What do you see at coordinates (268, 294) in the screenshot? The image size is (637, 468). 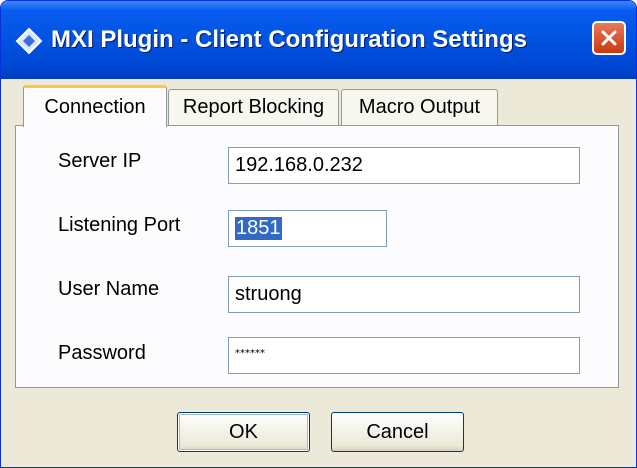 I see `user-name-value: struong` at bounding box center [268, 294].